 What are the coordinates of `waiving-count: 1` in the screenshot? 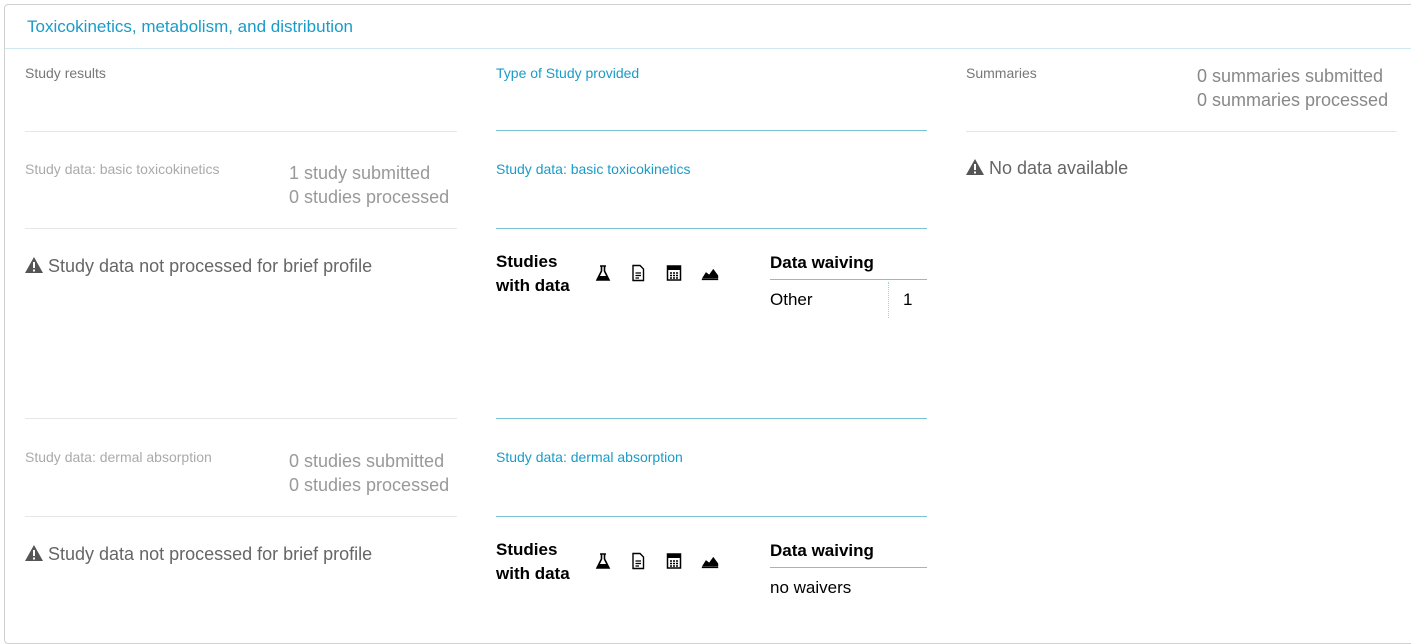 It's located at (908, 299).